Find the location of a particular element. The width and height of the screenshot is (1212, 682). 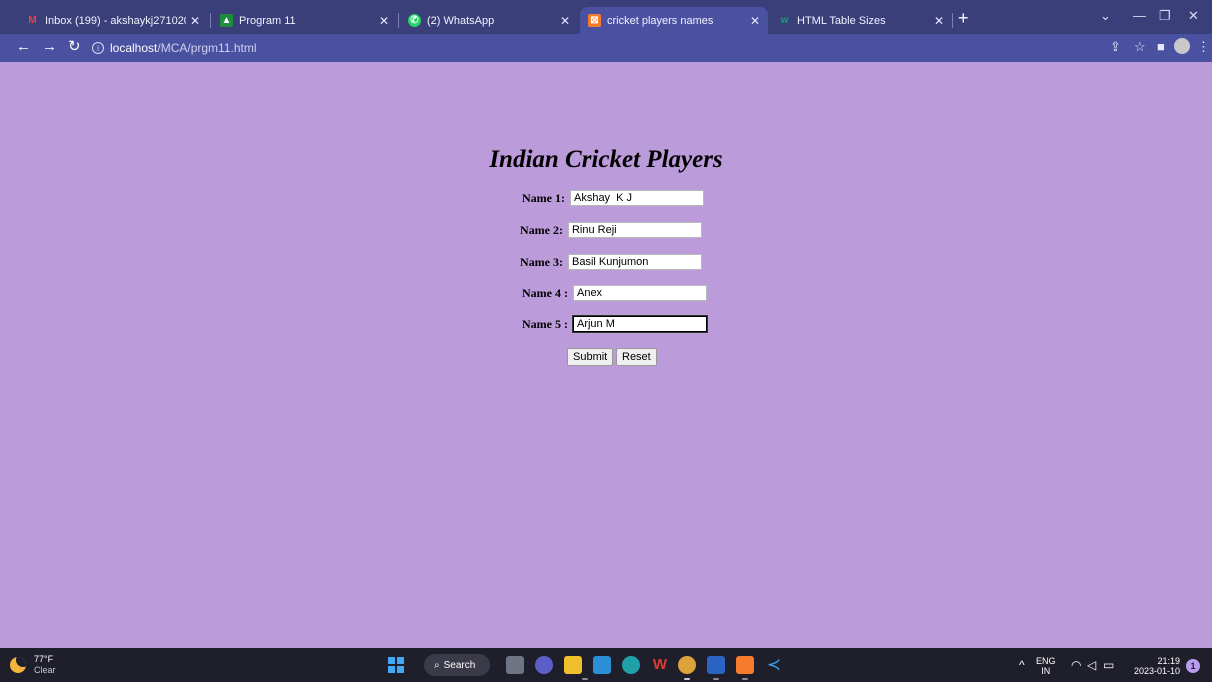

classroom-icon: ▲ is located at coordinates (226, 20).